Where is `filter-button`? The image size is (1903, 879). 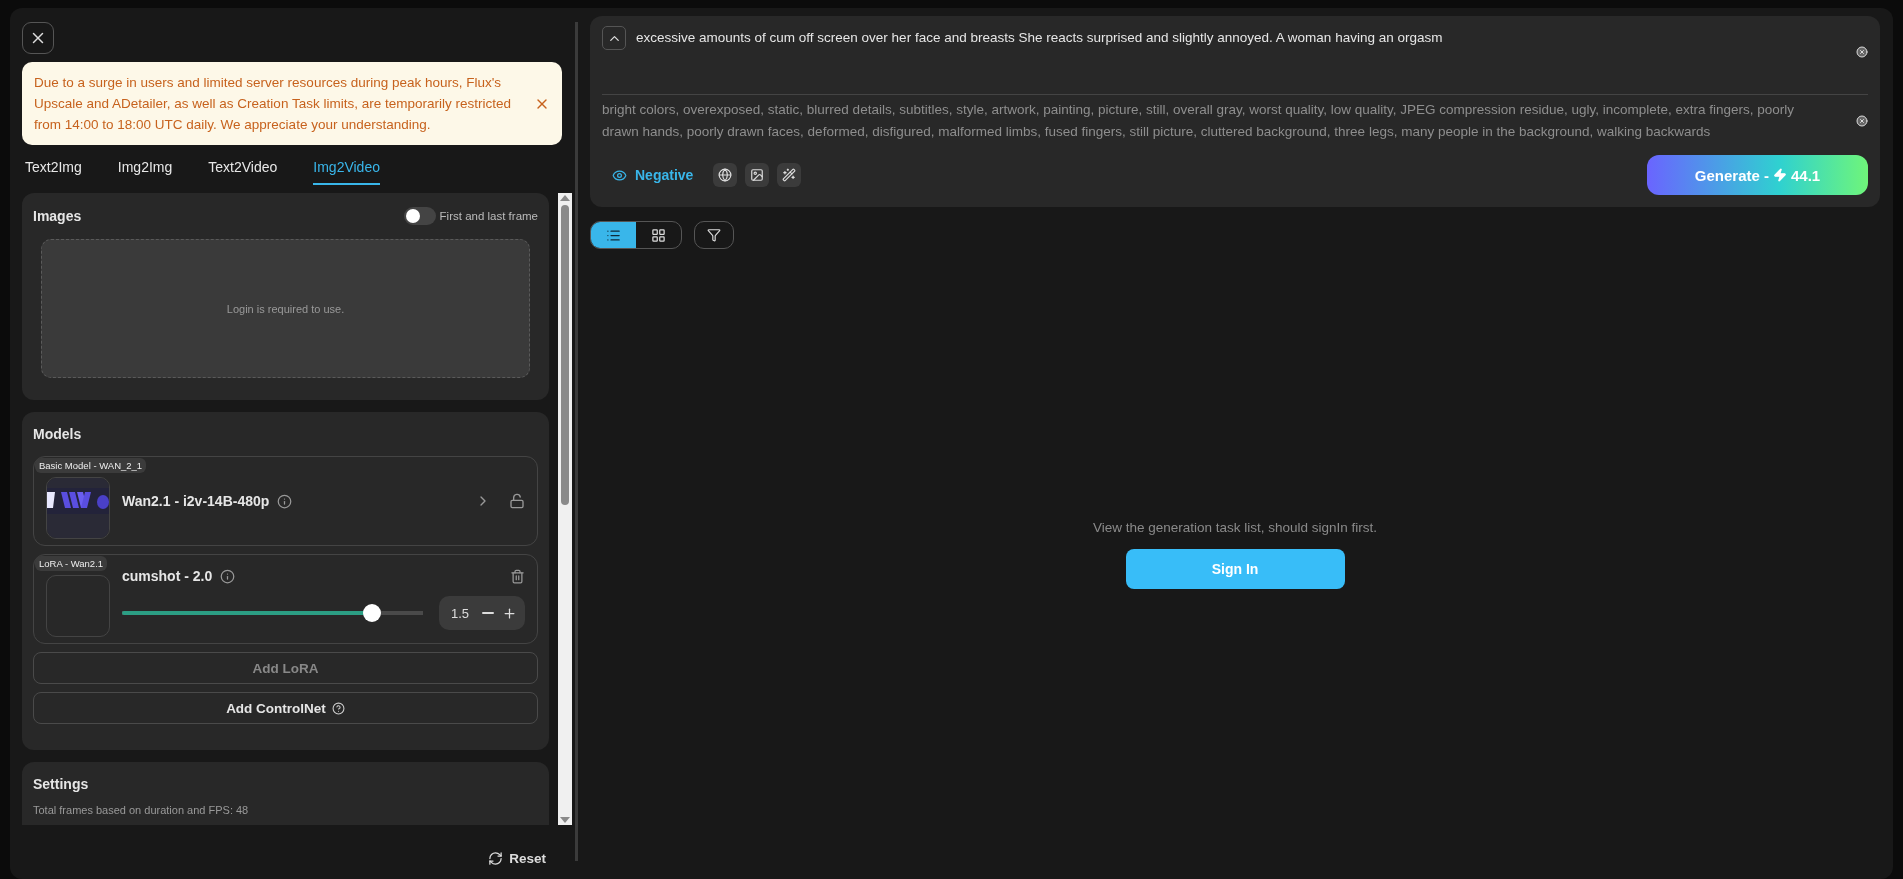
filter-button is located at coordinates (714, 235).